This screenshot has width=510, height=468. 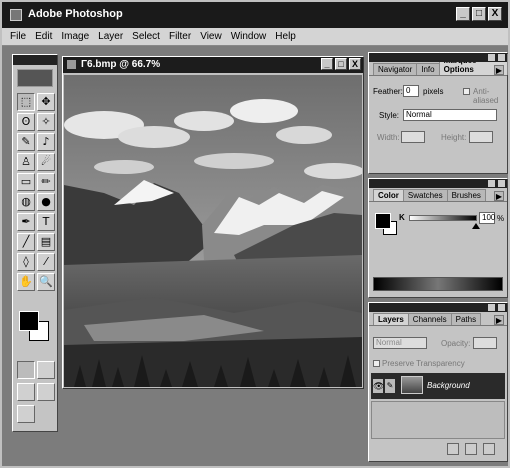 What do you see at coordinates (26, 262) in the screenshot?
I see `paint-bucket-tool-icon: ◊` at bounding box center [26, 262].